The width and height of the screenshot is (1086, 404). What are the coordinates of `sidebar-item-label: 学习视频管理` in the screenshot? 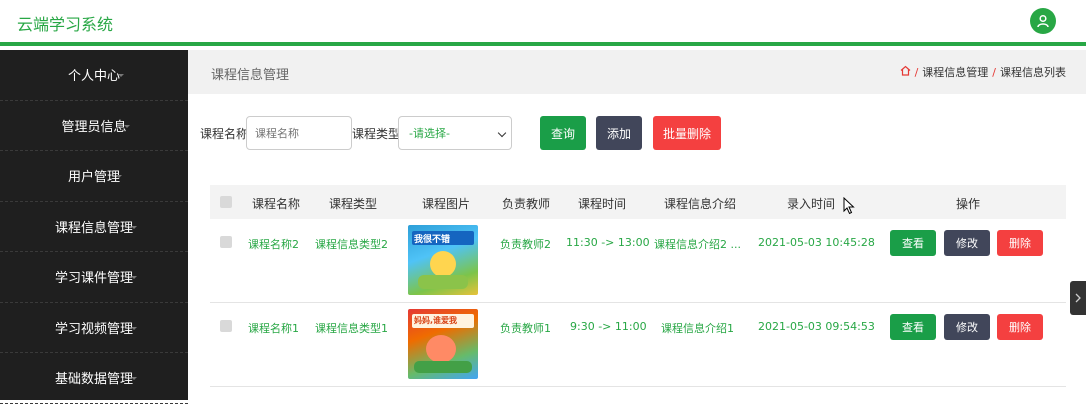 It's located at (93, 329).